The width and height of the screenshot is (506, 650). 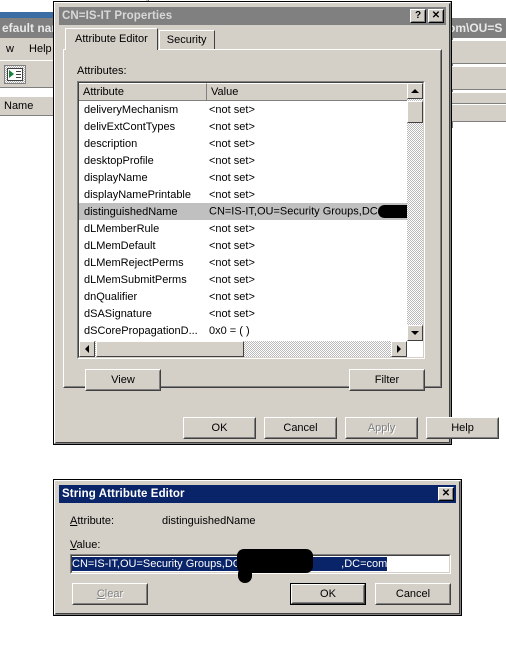 I want to click on arrow-left-icon, so click(x=87, y=349).